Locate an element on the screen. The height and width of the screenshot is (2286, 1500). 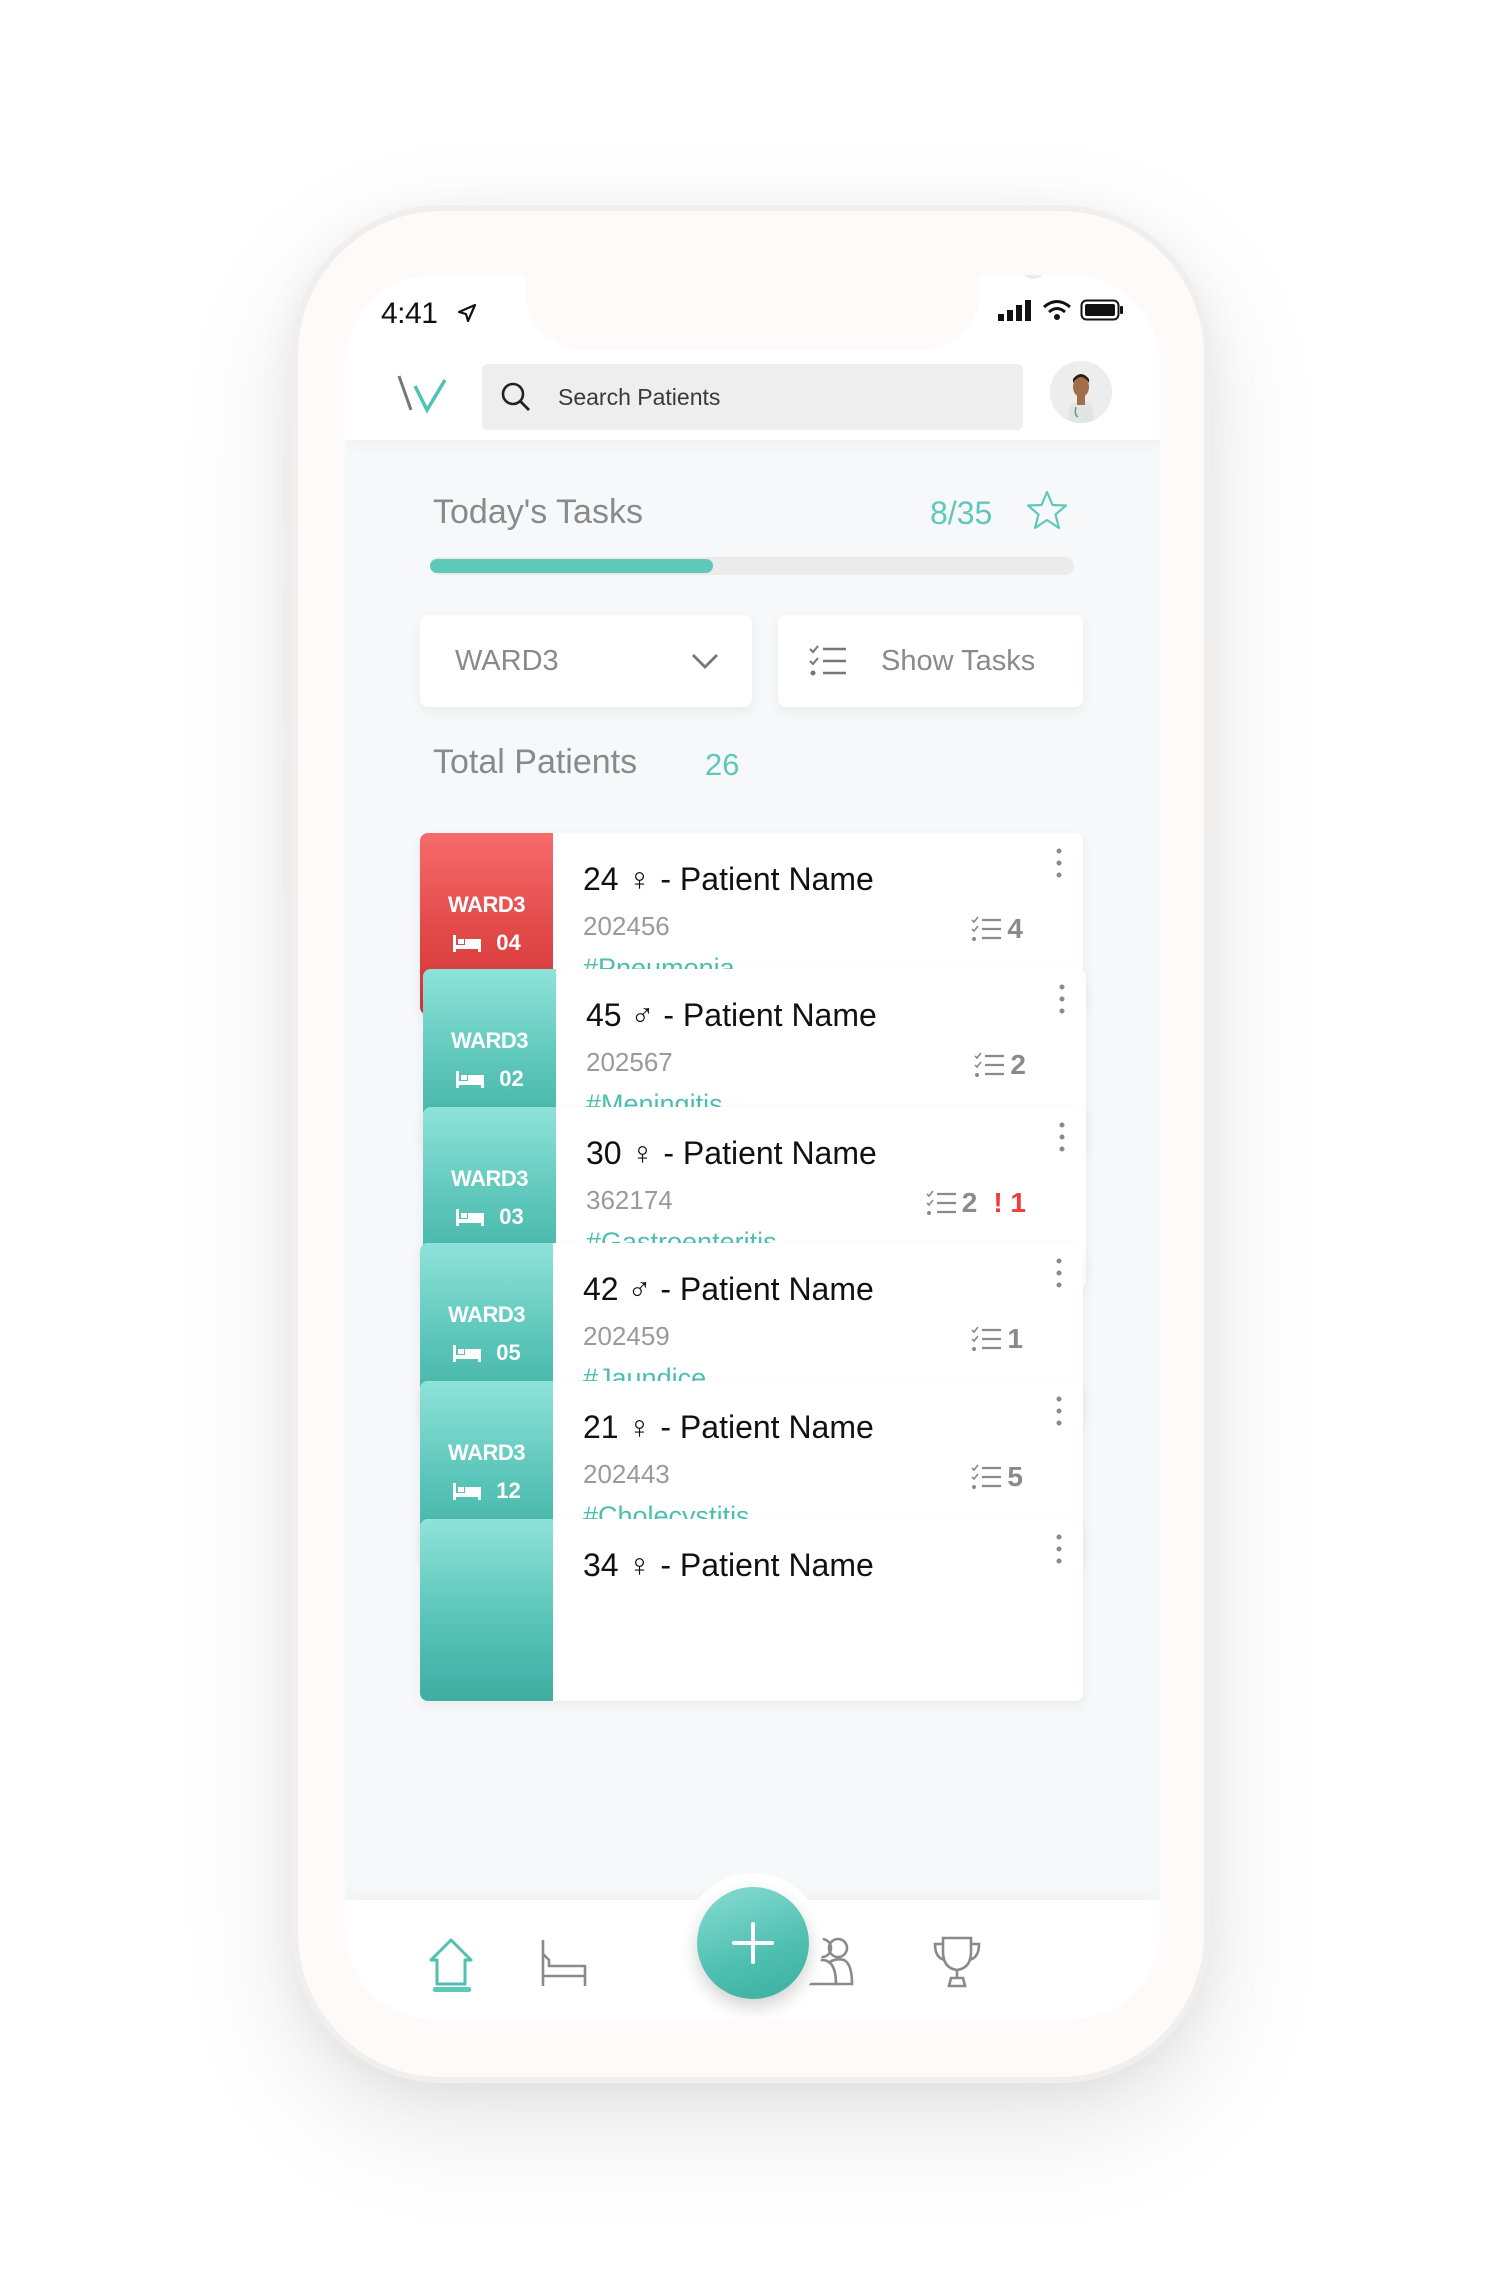
volume-up-button is located at coordinates (286, 657).